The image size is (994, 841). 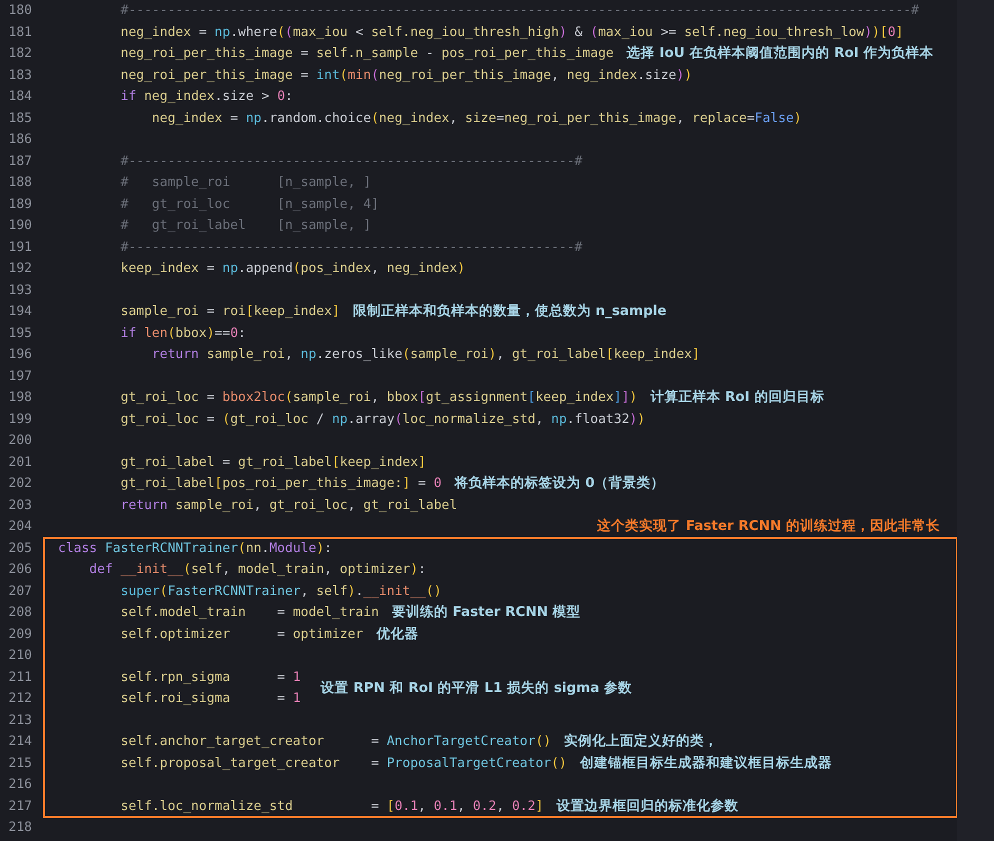 I want to click on line-number: 184, so click(x=20, y=96).